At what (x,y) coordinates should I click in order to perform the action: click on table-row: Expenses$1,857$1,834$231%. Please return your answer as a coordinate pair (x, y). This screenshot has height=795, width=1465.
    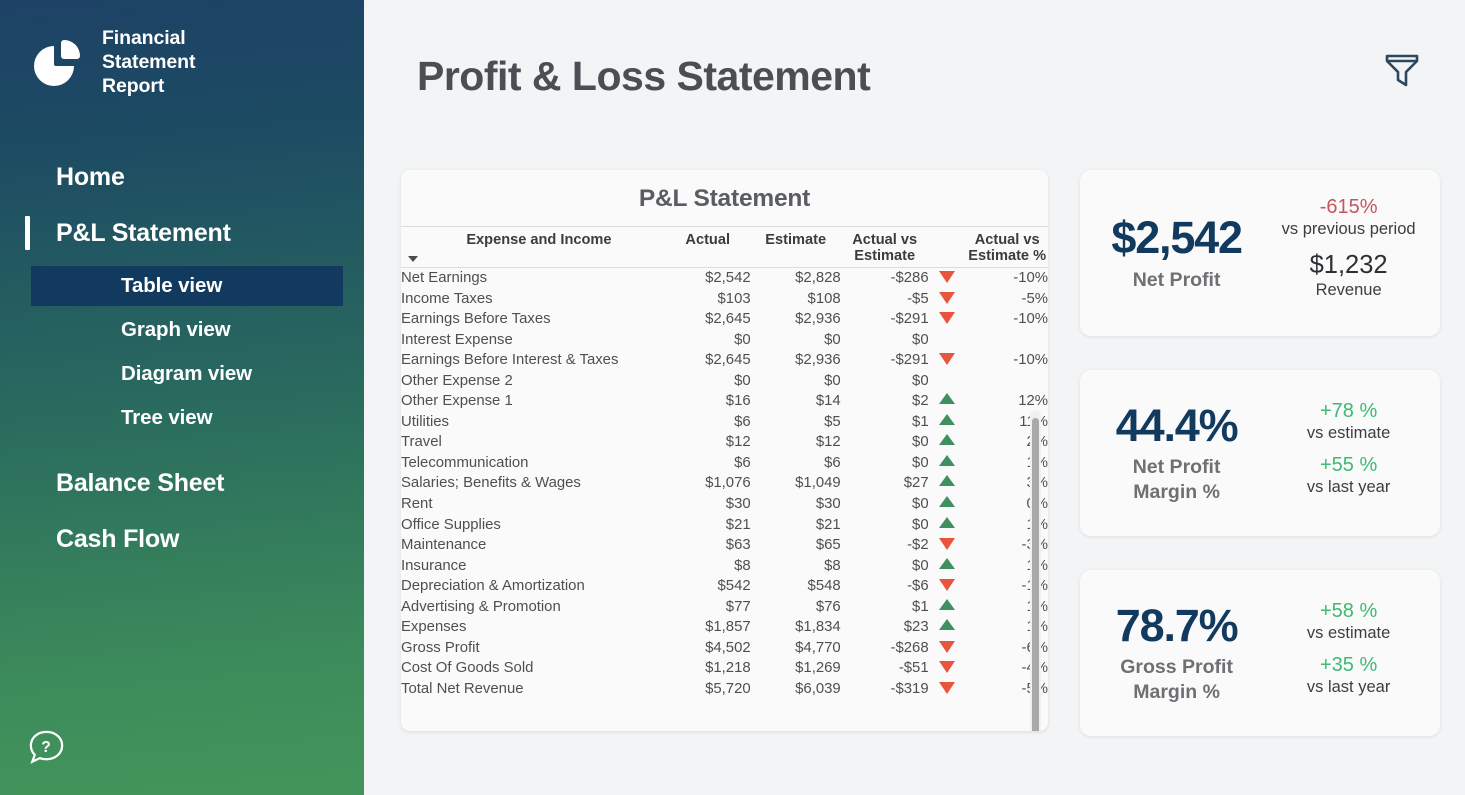
    Looking at the image, I should click on (724, 627).